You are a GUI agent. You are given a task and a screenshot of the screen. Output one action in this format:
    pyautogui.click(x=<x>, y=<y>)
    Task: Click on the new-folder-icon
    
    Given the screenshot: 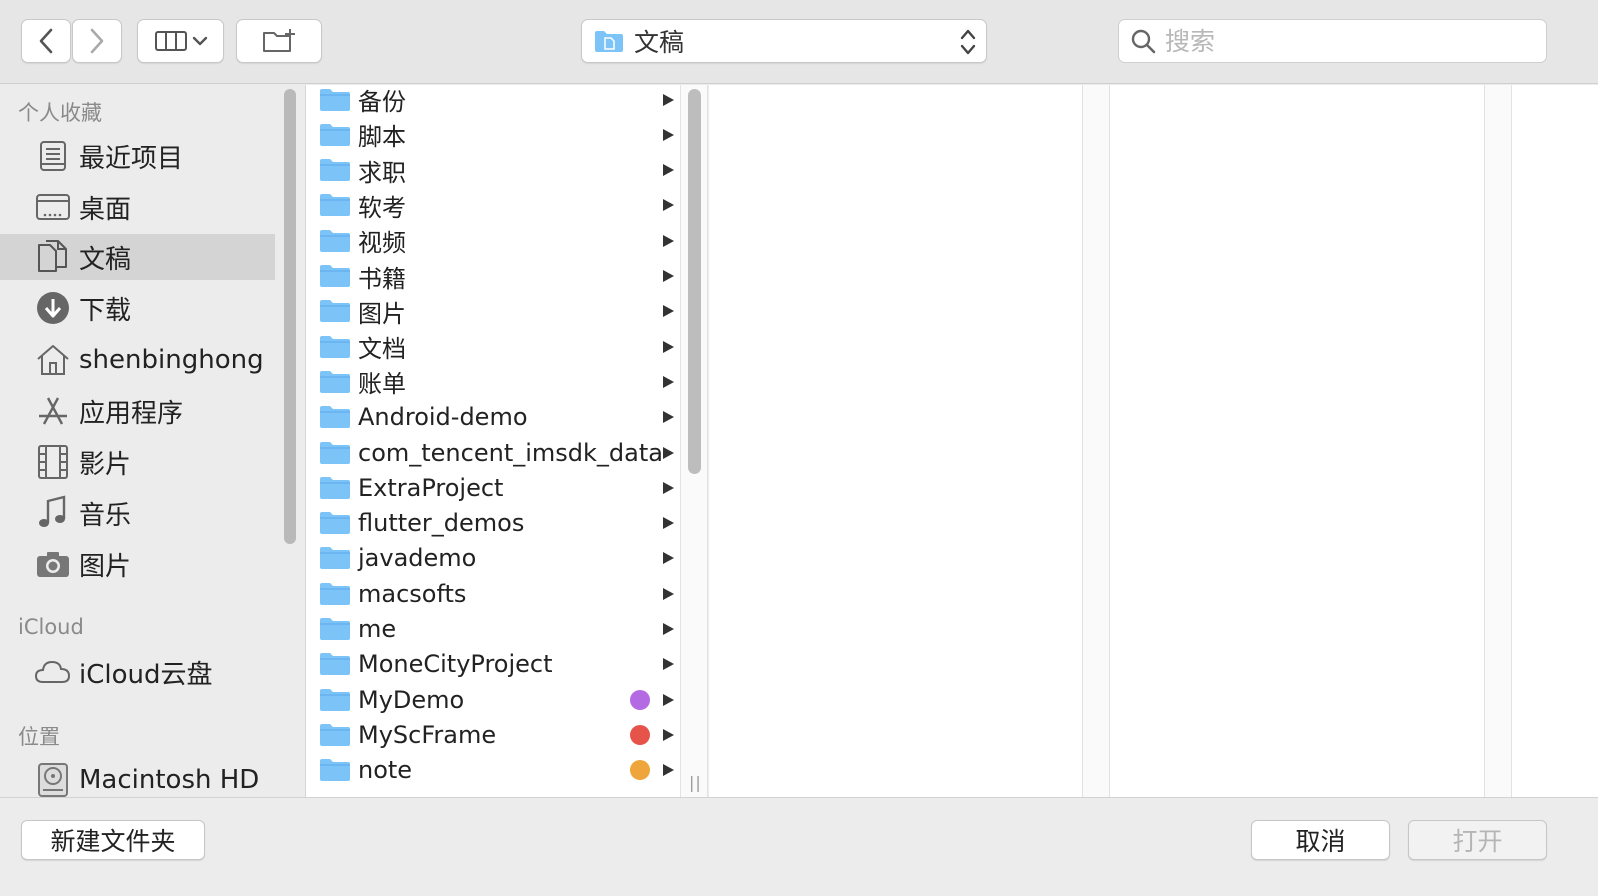 What is the action you would take?
    pyautogui.click(x=279, y=40)
    